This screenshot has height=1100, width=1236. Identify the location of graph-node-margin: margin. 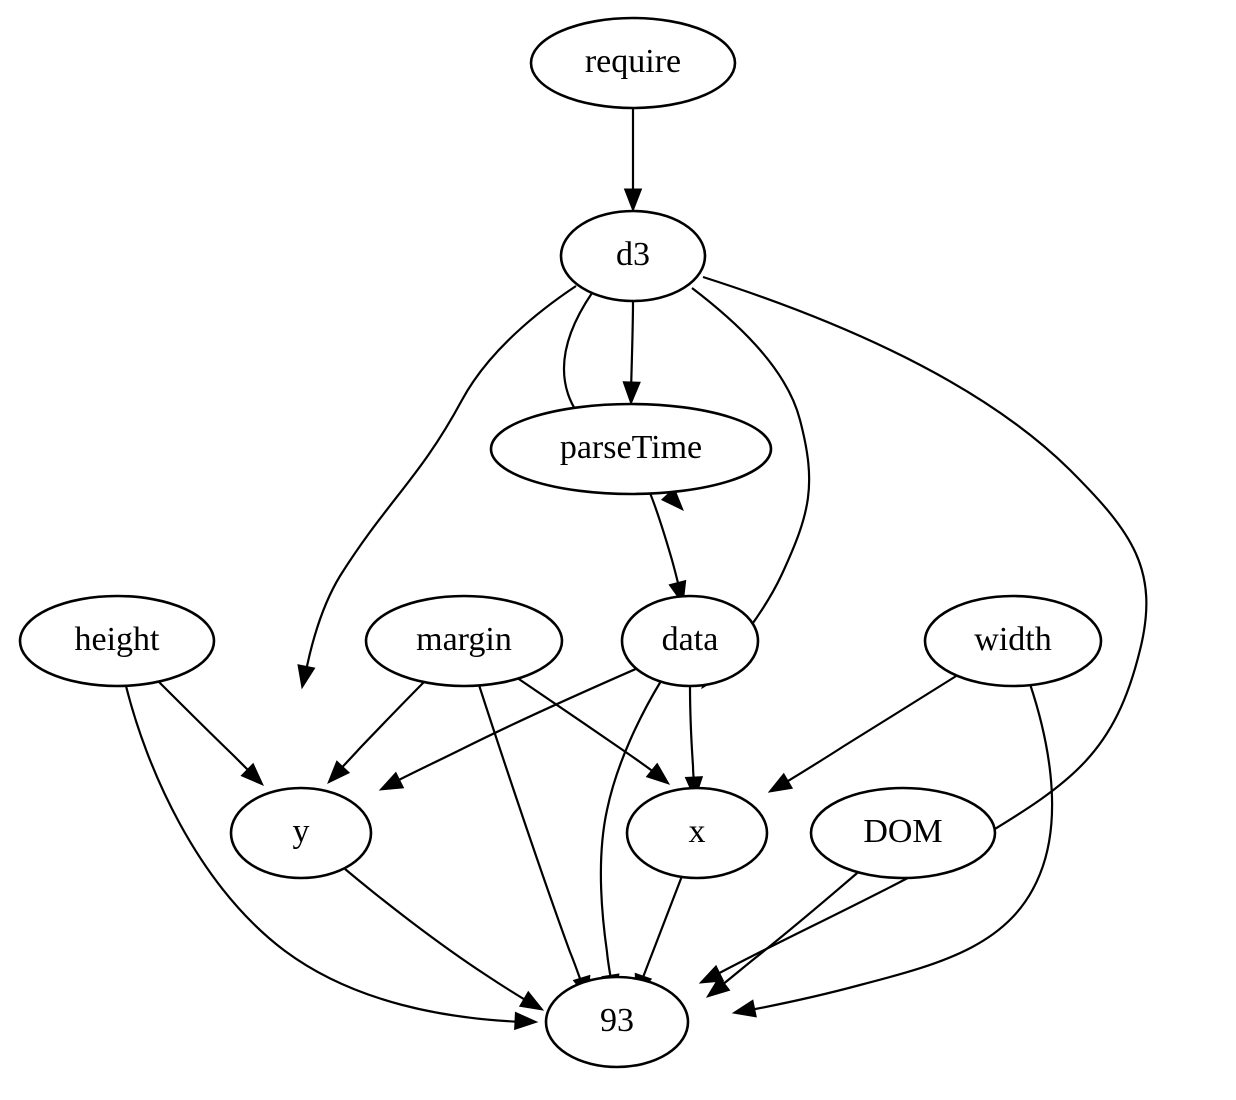
(464, 641).